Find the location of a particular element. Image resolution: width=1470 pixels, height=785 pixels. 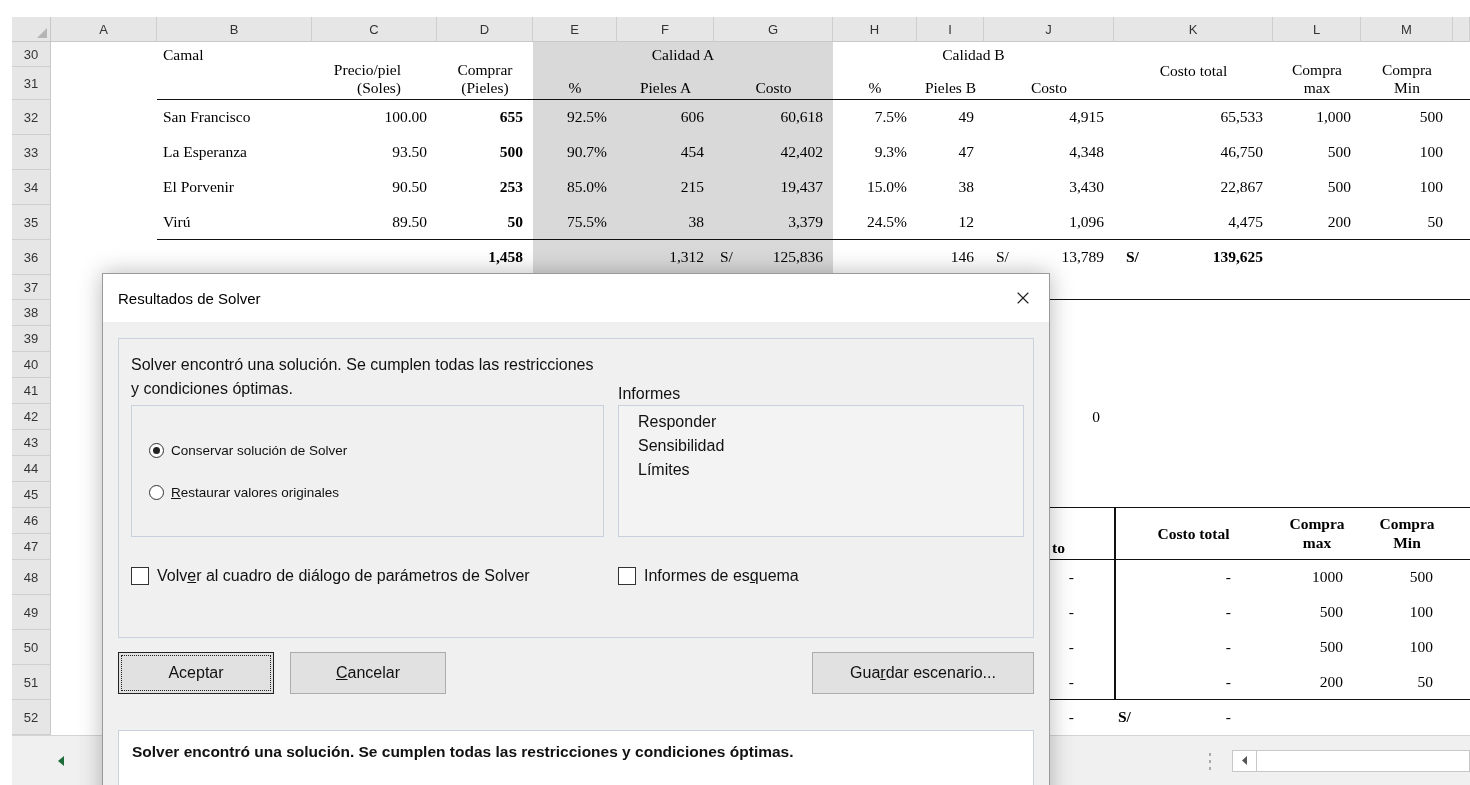

status-message: Solver encontró una solución. Se cumplen todas las restricciones y condiciones óptimas. is located at coordinates (576, 757).